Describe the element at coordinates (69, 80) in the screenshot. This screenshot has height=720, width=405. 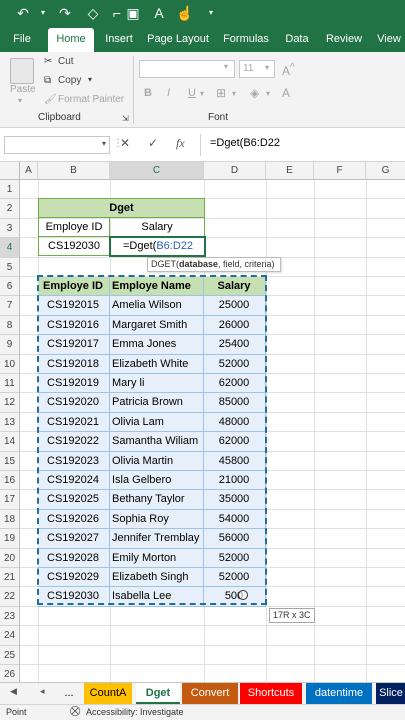
I see `copy-button: Copy` at that location.